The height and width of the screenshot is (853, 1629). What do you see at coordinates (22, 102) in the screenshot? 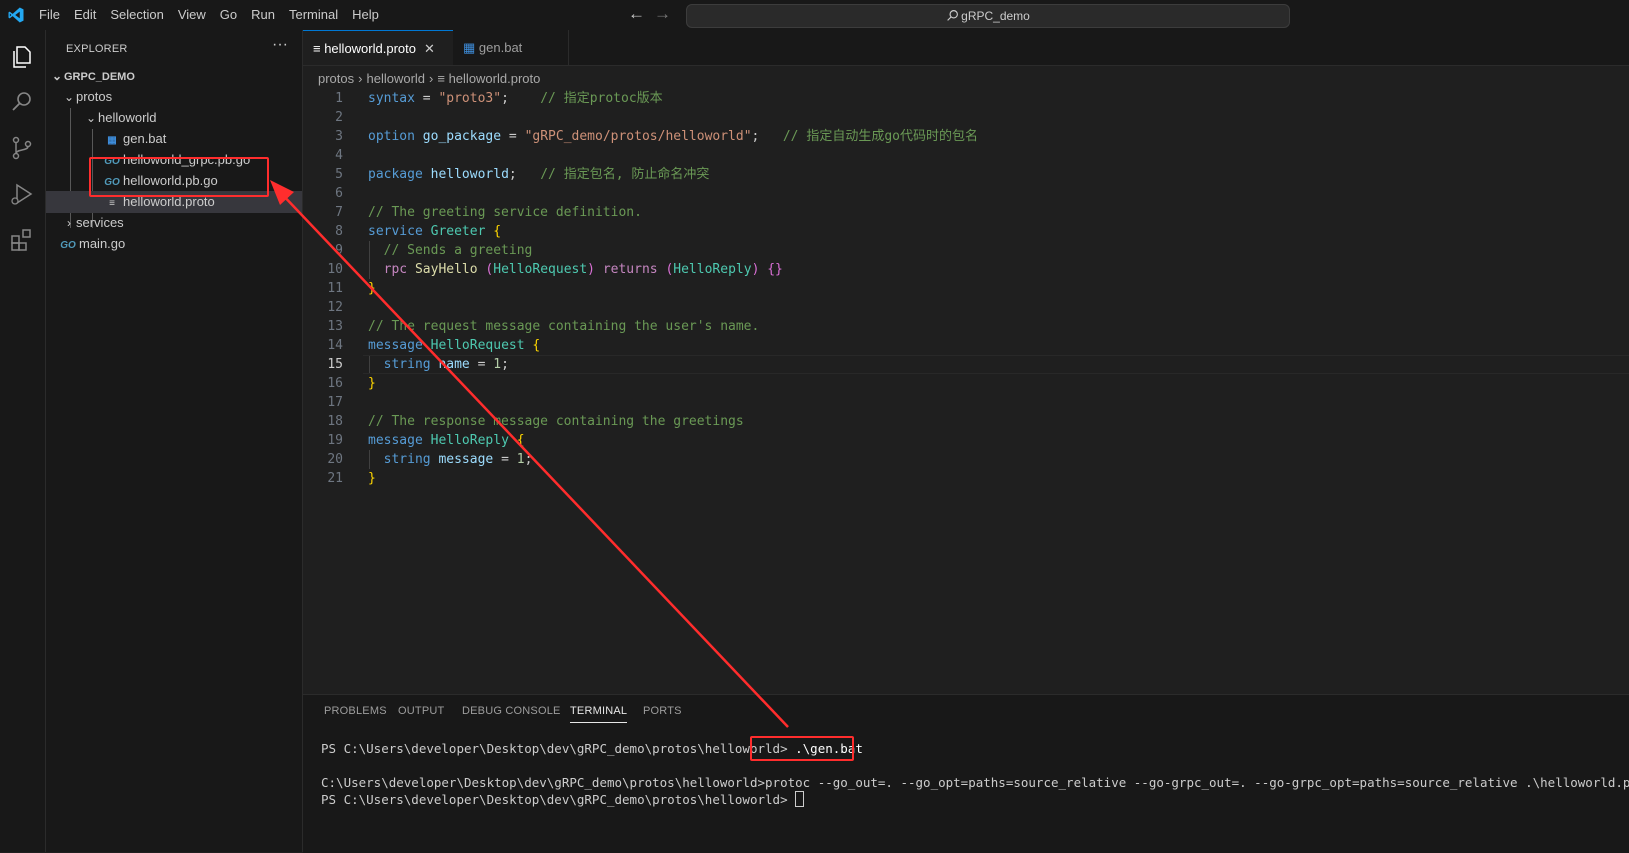
I see `search-view-icon` at bounding box center [22, 102].